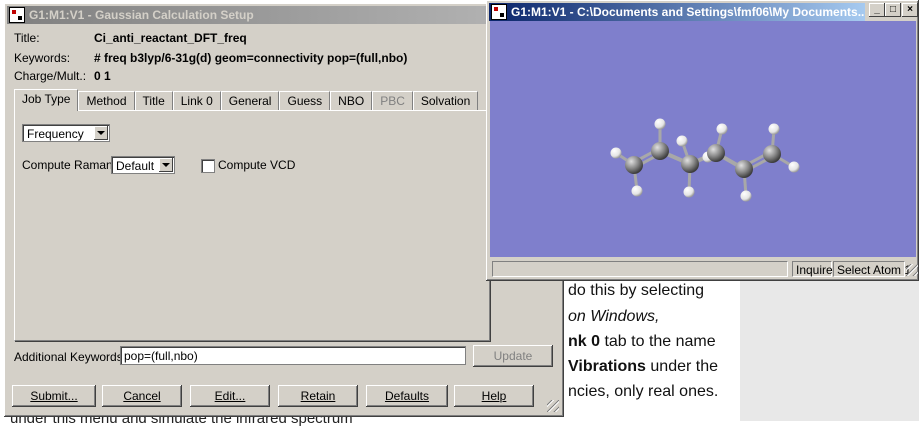 The height and width of the screenshot is (427, 919). Describe the element at coordinates (705, 160) in the screenshot. I see `molecule-atoms` at that location.